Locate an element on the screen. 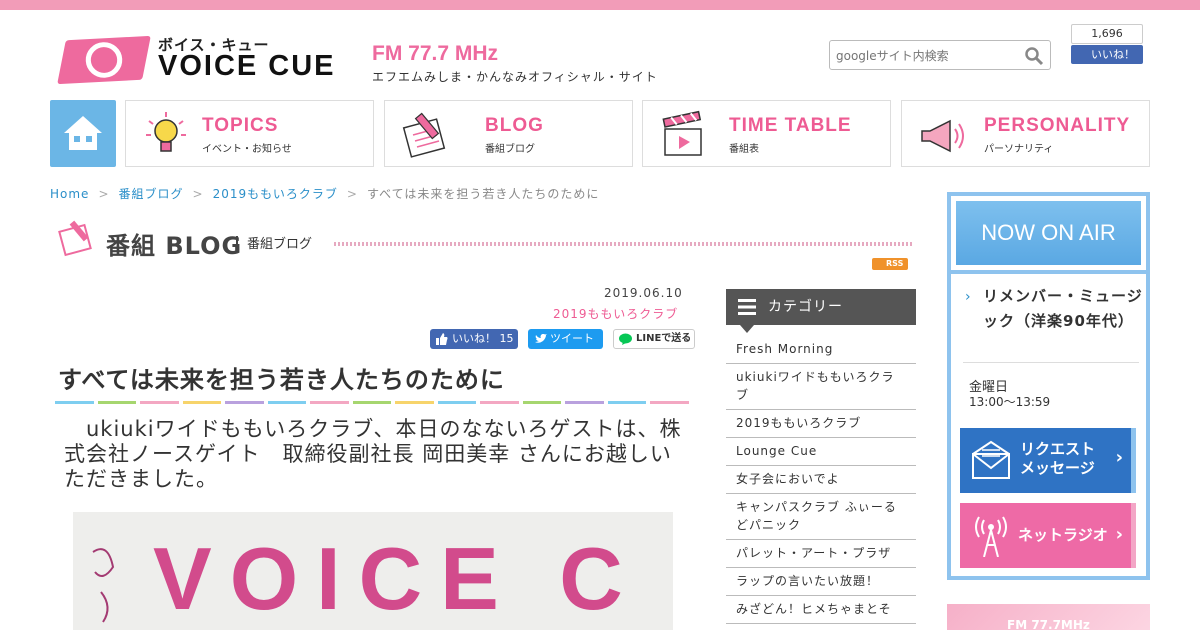  radio-tower-icon is located at coordinates (991, 536).